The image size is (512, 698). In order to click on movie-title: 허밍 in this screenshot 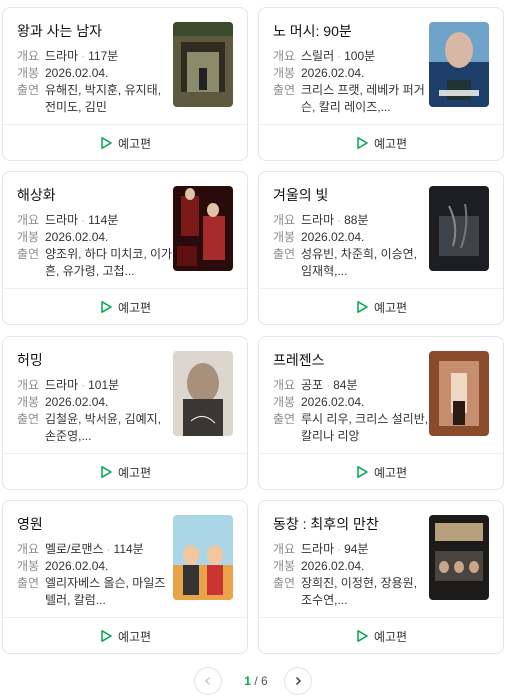, I will do `click(95, 360)`.